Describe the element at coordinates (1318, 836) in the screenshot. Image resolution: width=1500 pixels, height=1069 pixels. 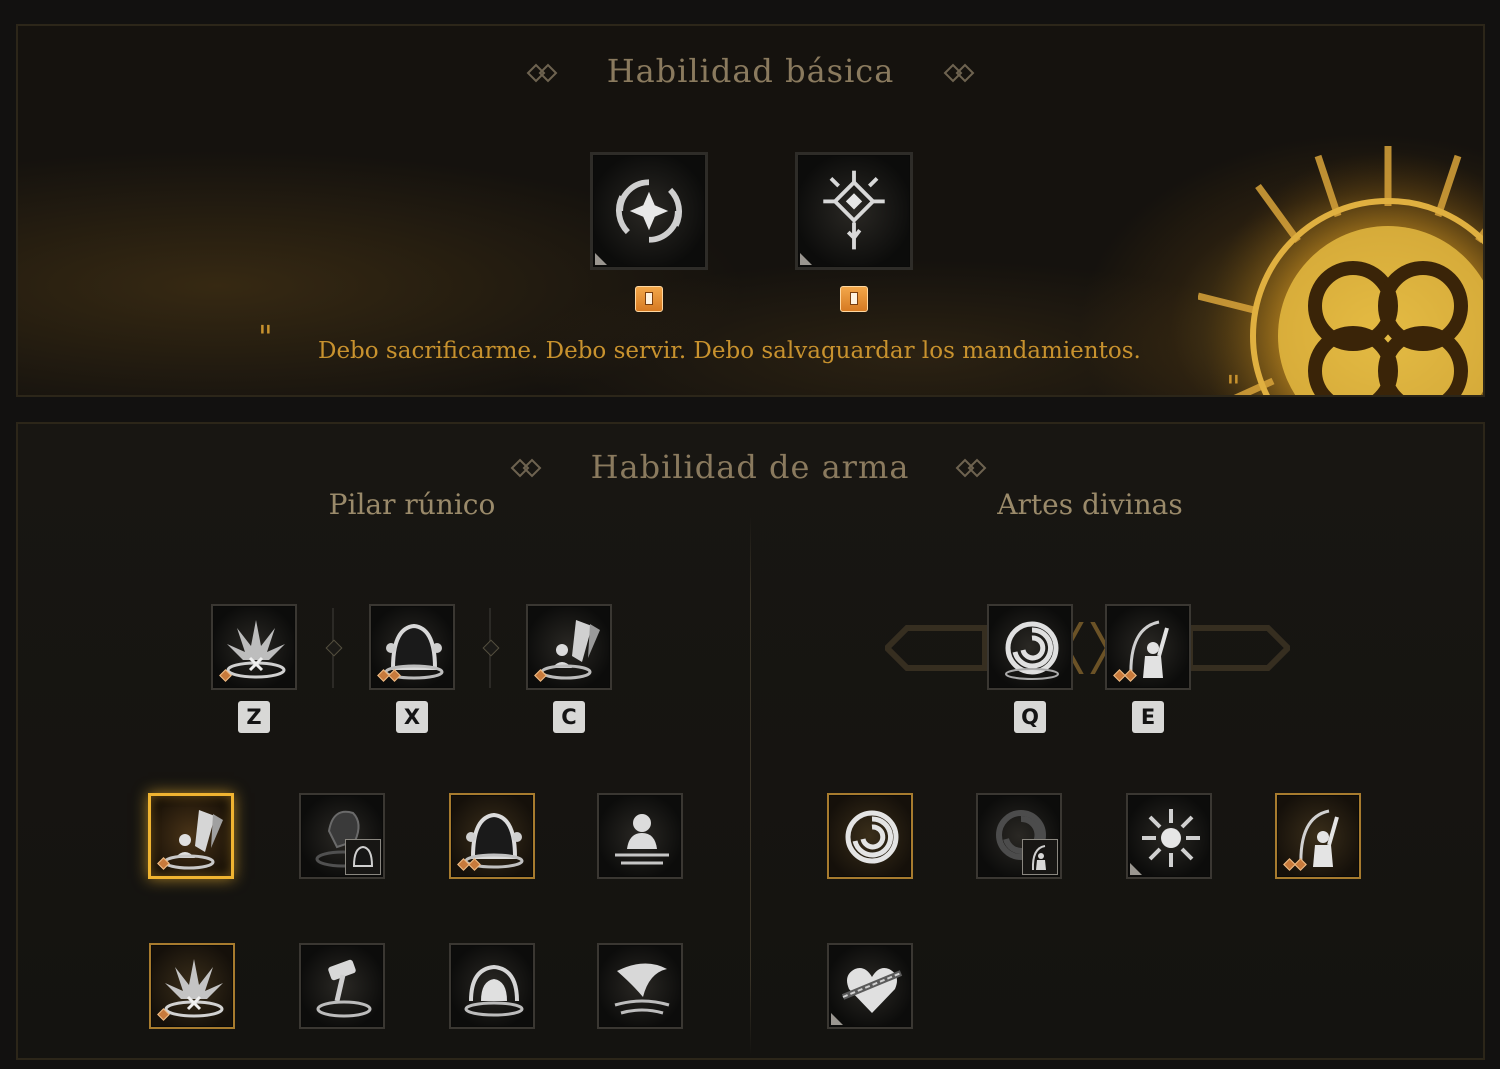
I see `divine-skill-raised-arm` at that location.